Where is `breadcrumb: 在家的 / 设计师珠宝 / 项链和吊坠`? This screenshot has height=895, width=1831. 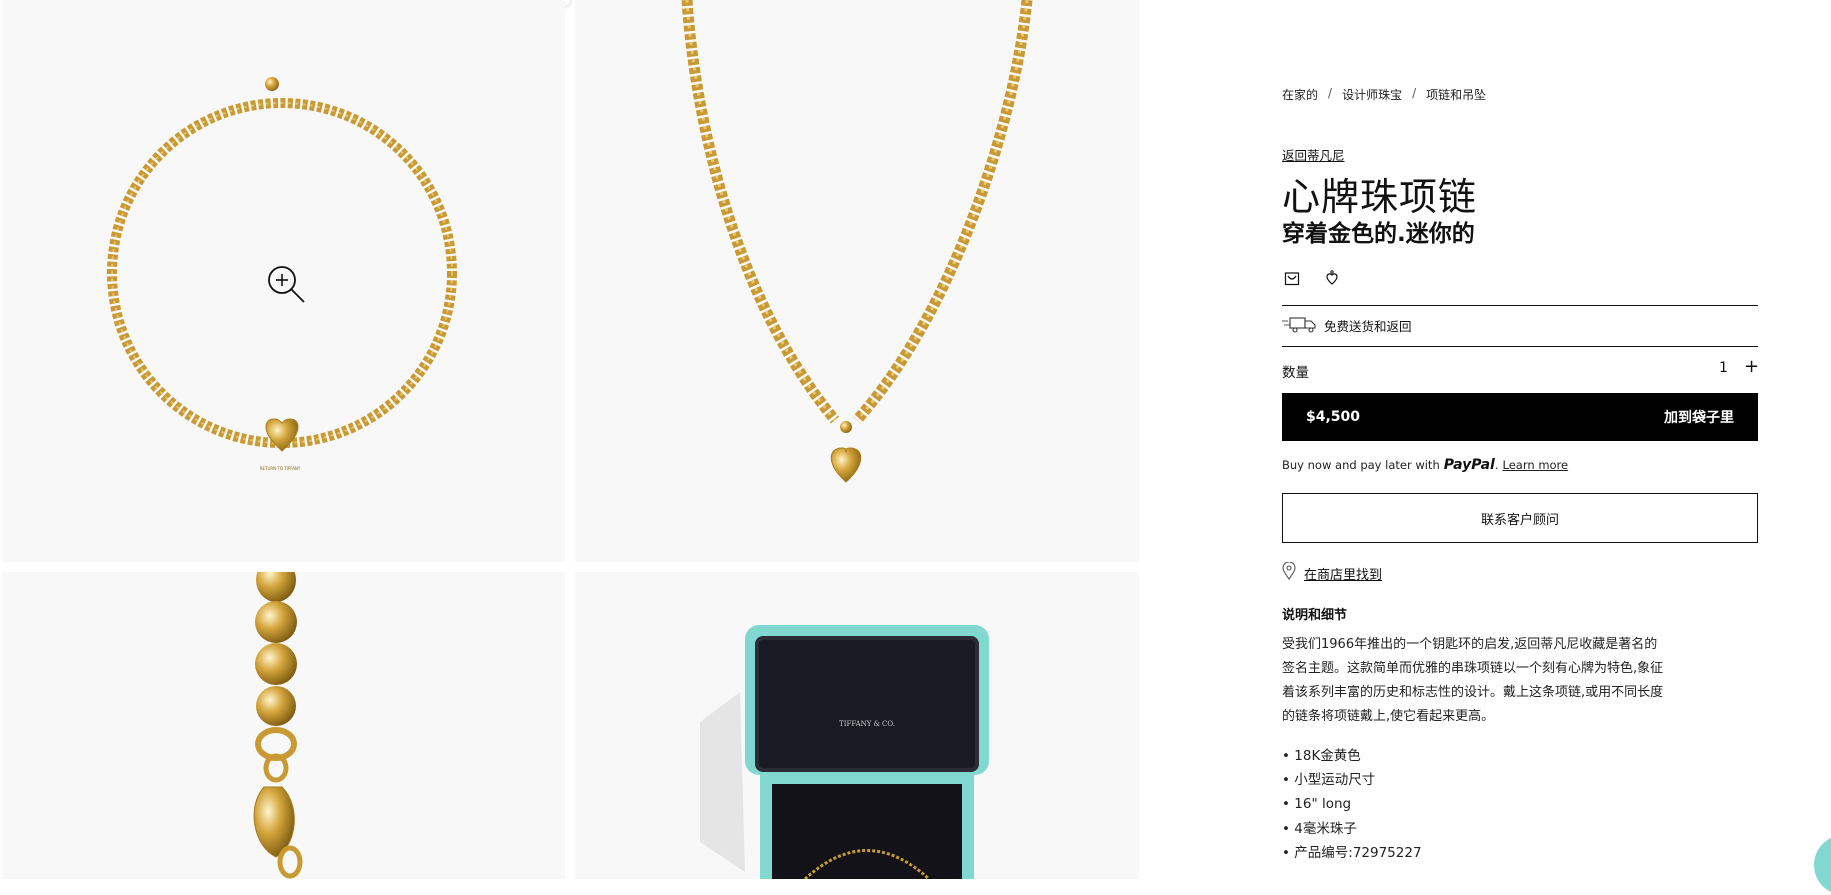 breadcrumb: 在家的 / 设计师珠宝 / 项链和吊坠 is located at coordinates (1384, 94).